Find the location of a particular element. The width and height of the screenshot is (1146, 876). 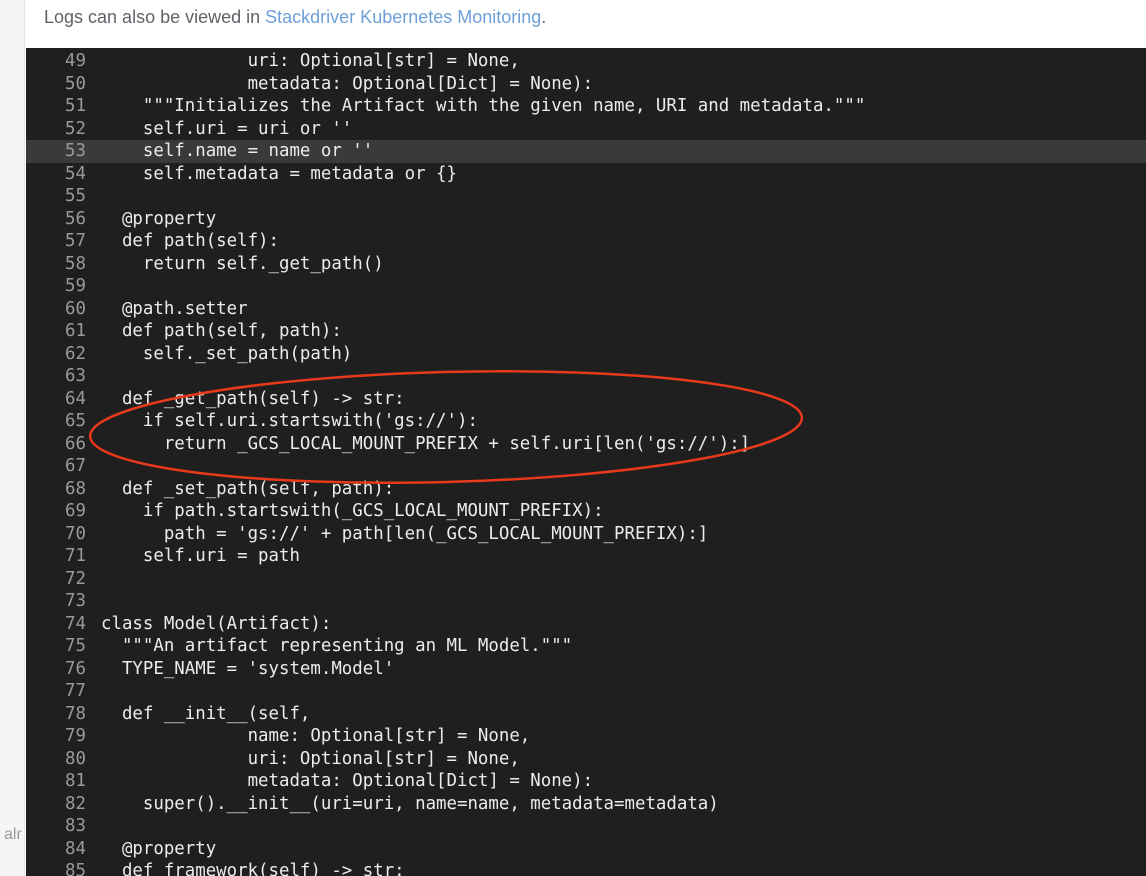

code-line: 58 return self._get_path() is located at coordinates (586, 264).